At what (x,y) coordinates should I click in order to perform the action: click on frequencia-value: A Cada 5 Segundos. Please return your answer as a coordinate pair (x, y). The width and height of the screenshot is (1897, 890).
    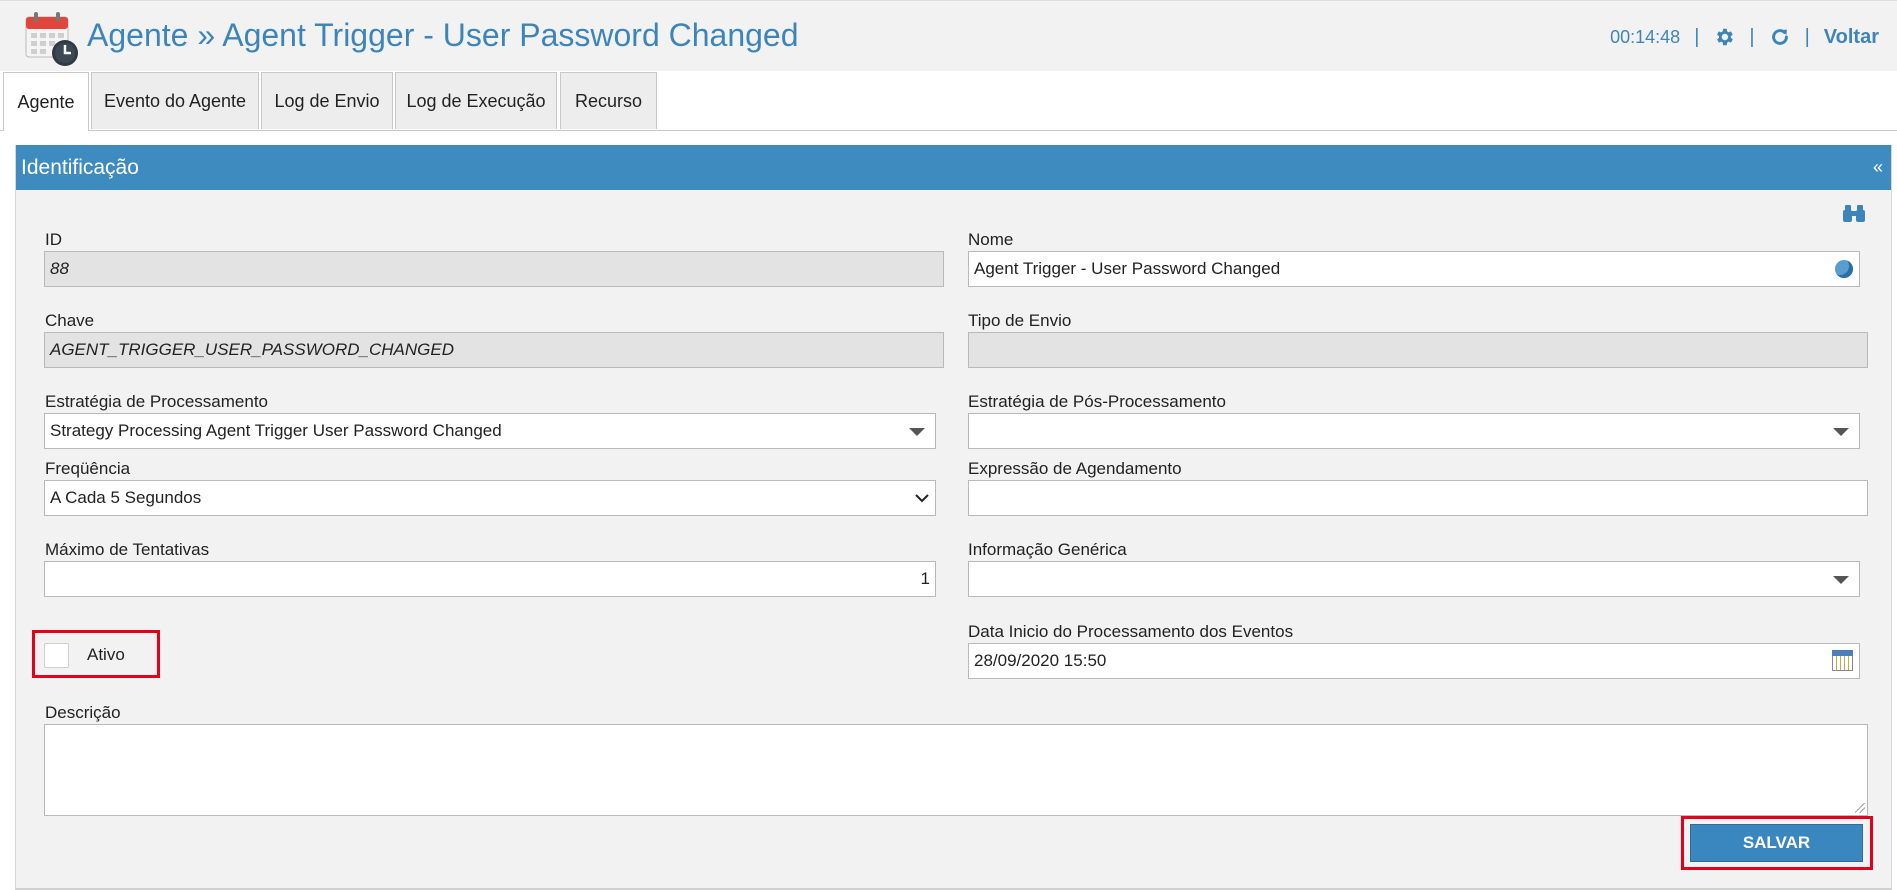
    Looking at the image, I should click on (126, 497).